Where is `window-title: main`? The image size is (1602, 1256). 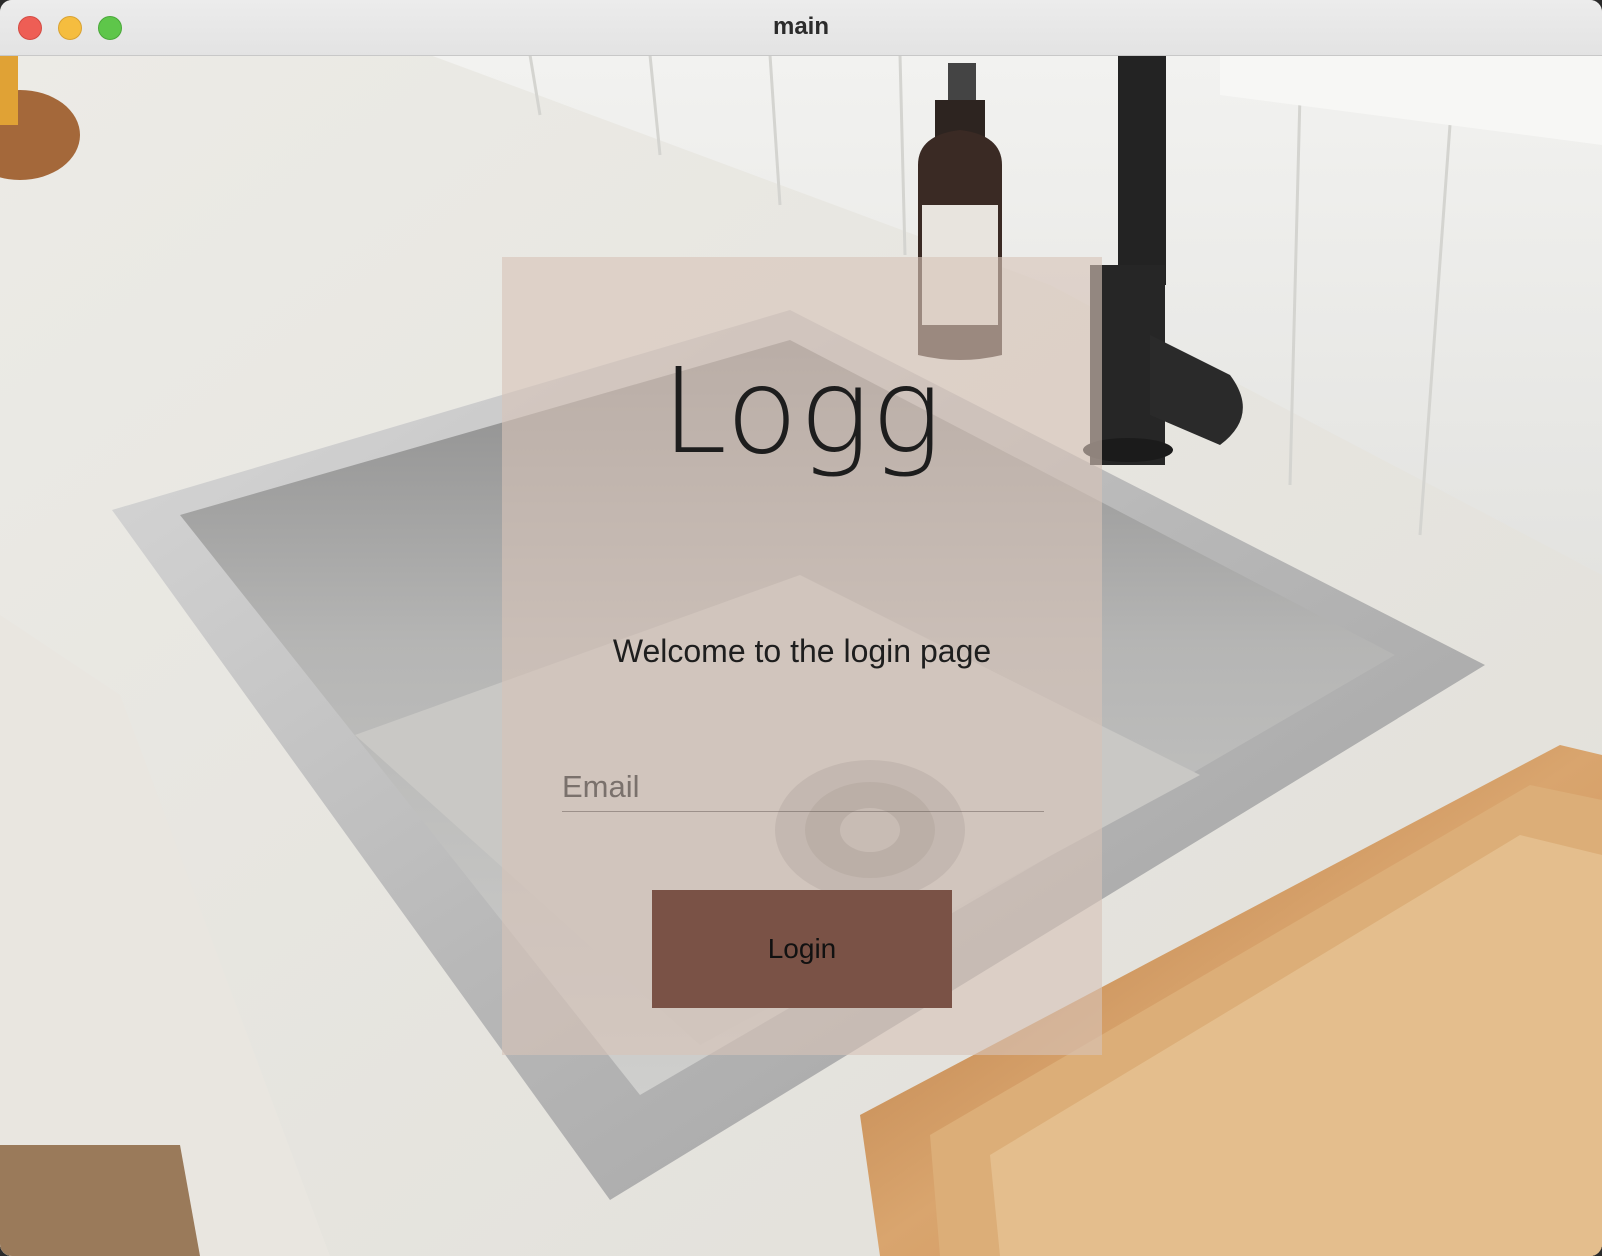 window-title: main is located at coordinates (800, 26).